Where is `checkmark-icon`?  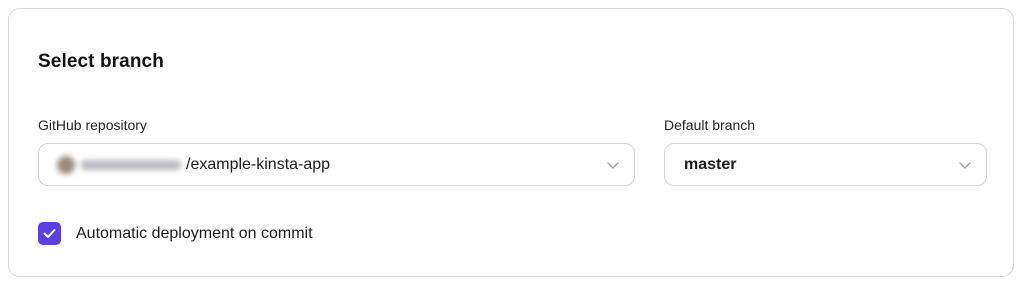
checkmark-icon is located at coordinates (49, 233).